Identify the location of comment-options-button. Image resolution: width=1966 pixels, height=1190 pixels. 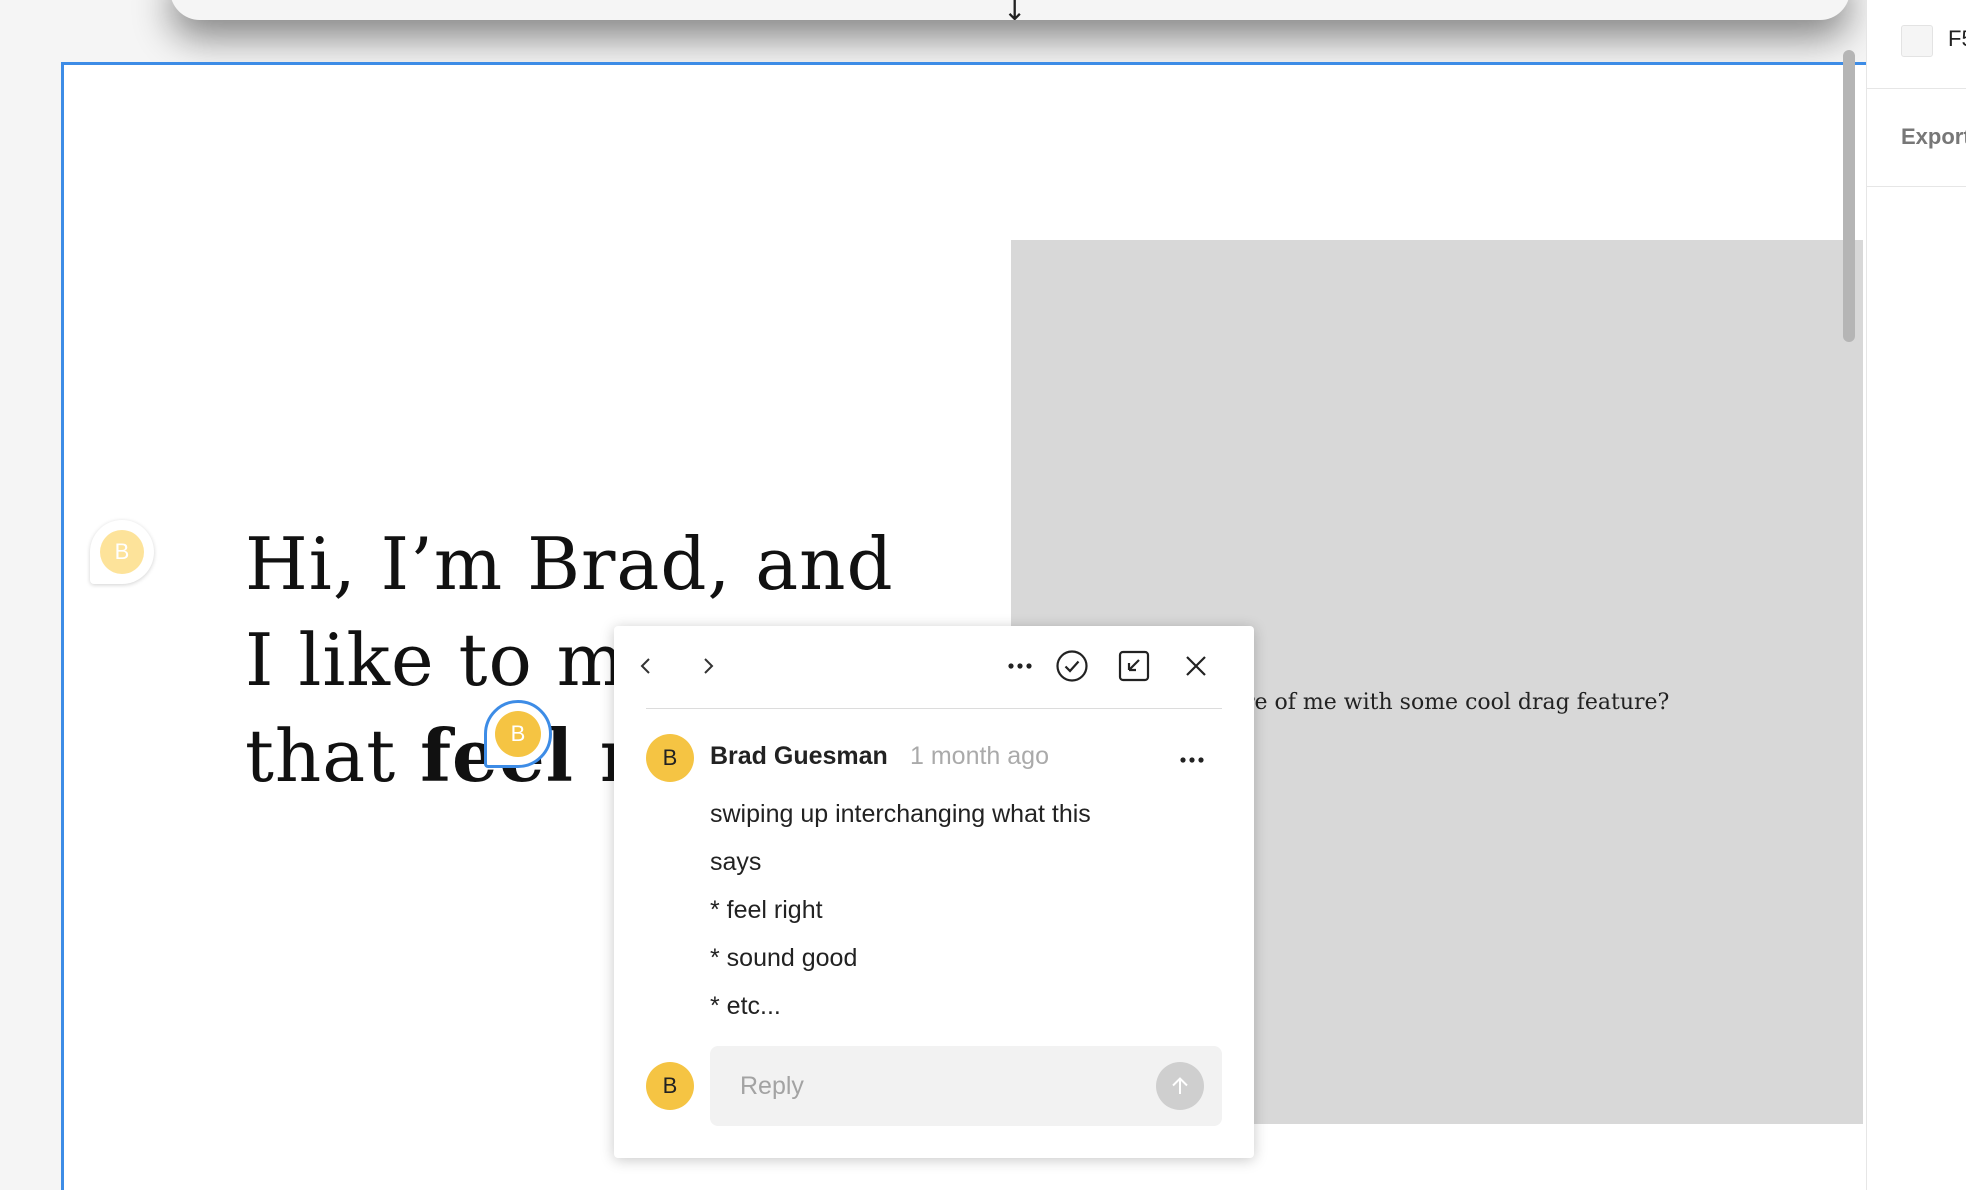
(1192, 760).